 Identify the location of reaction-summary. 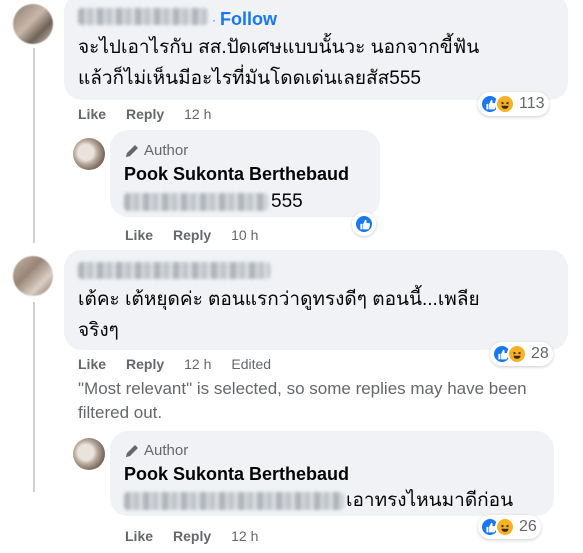
(364, 224).